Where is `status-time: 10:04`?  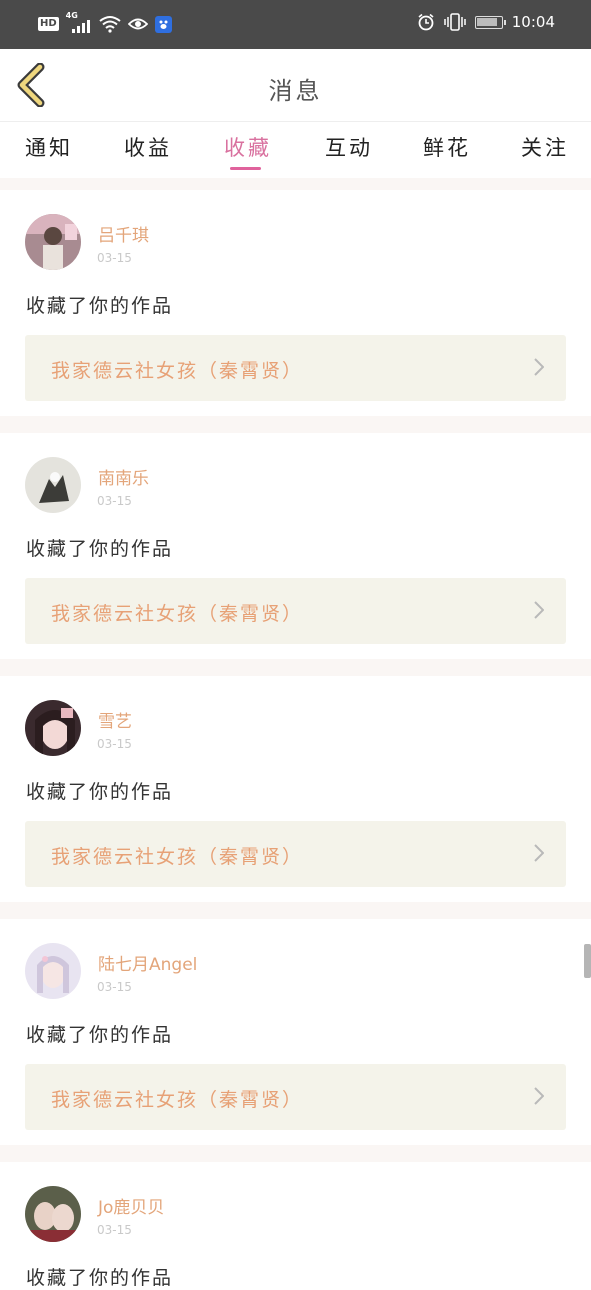
status-time: 10:04 is located at coordinates (533, 22).